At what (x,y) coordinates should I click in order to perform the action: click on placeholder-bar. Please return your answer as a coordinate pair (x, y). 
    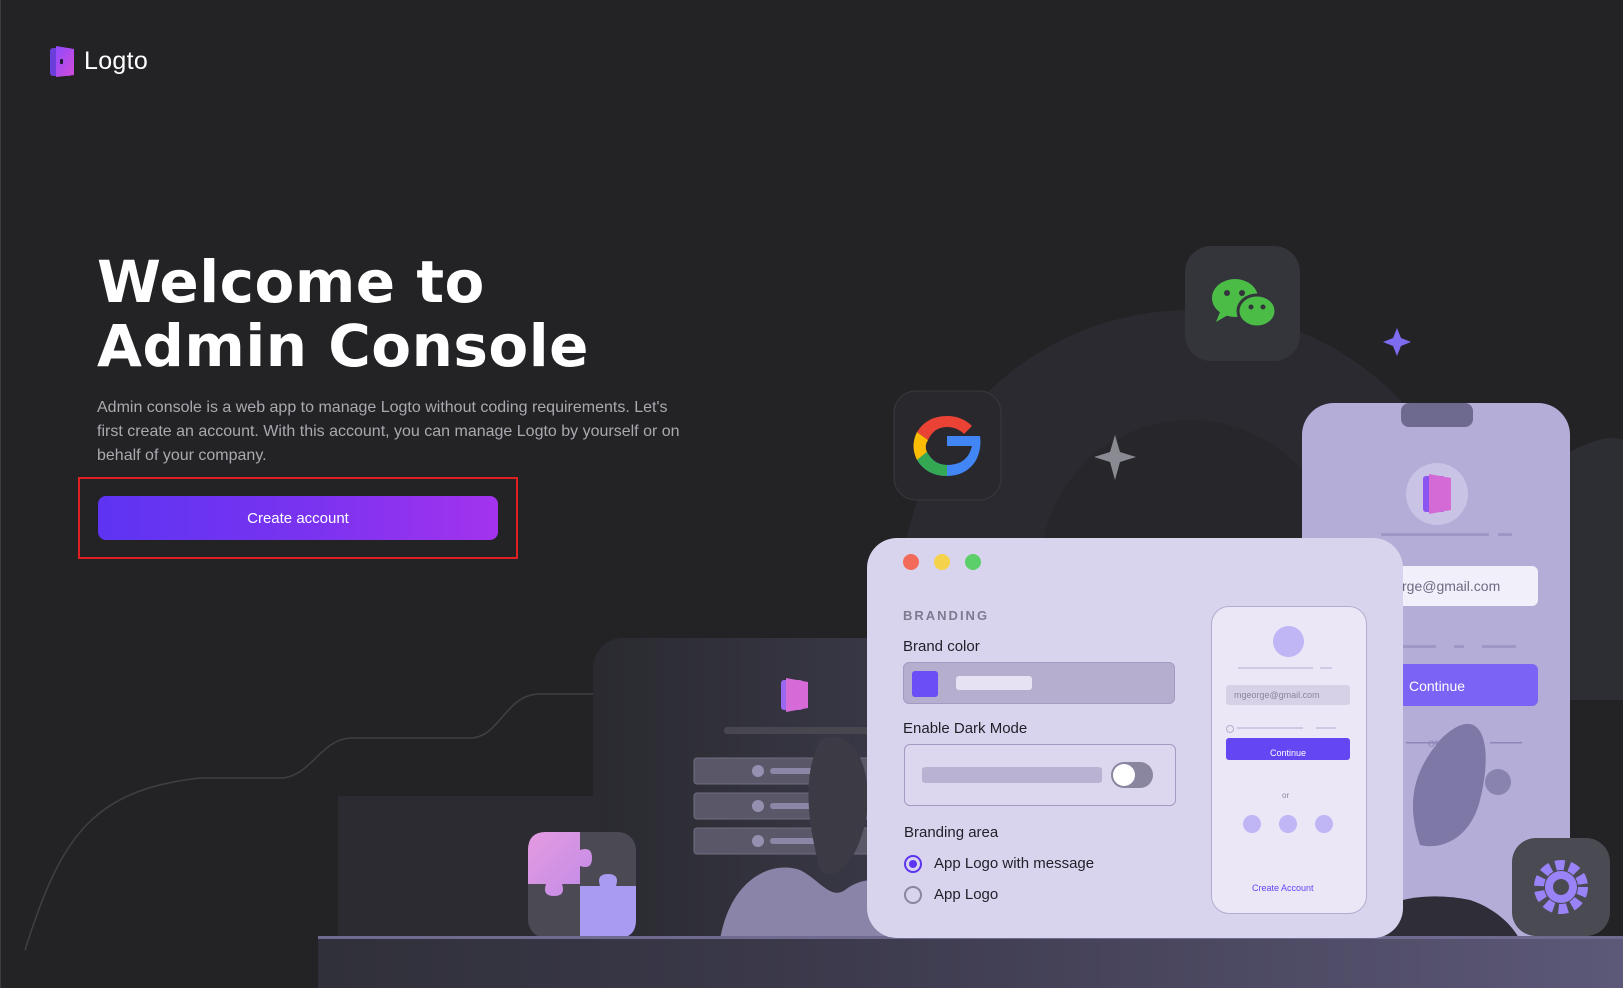
    Looking at the image, I should click on (1012, 775).